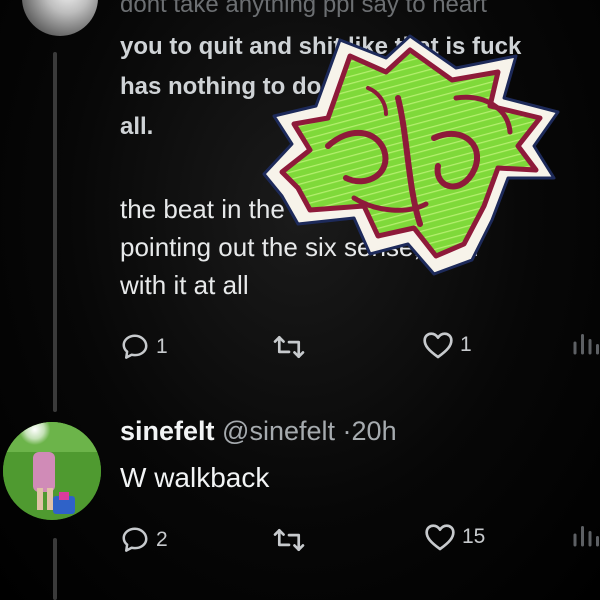 This screenshot has height=600, width=600. What do you see at coordinates (195, 477) in the screenshot?
I see `reply-text: W walkback` at bounding box center [195, 477].